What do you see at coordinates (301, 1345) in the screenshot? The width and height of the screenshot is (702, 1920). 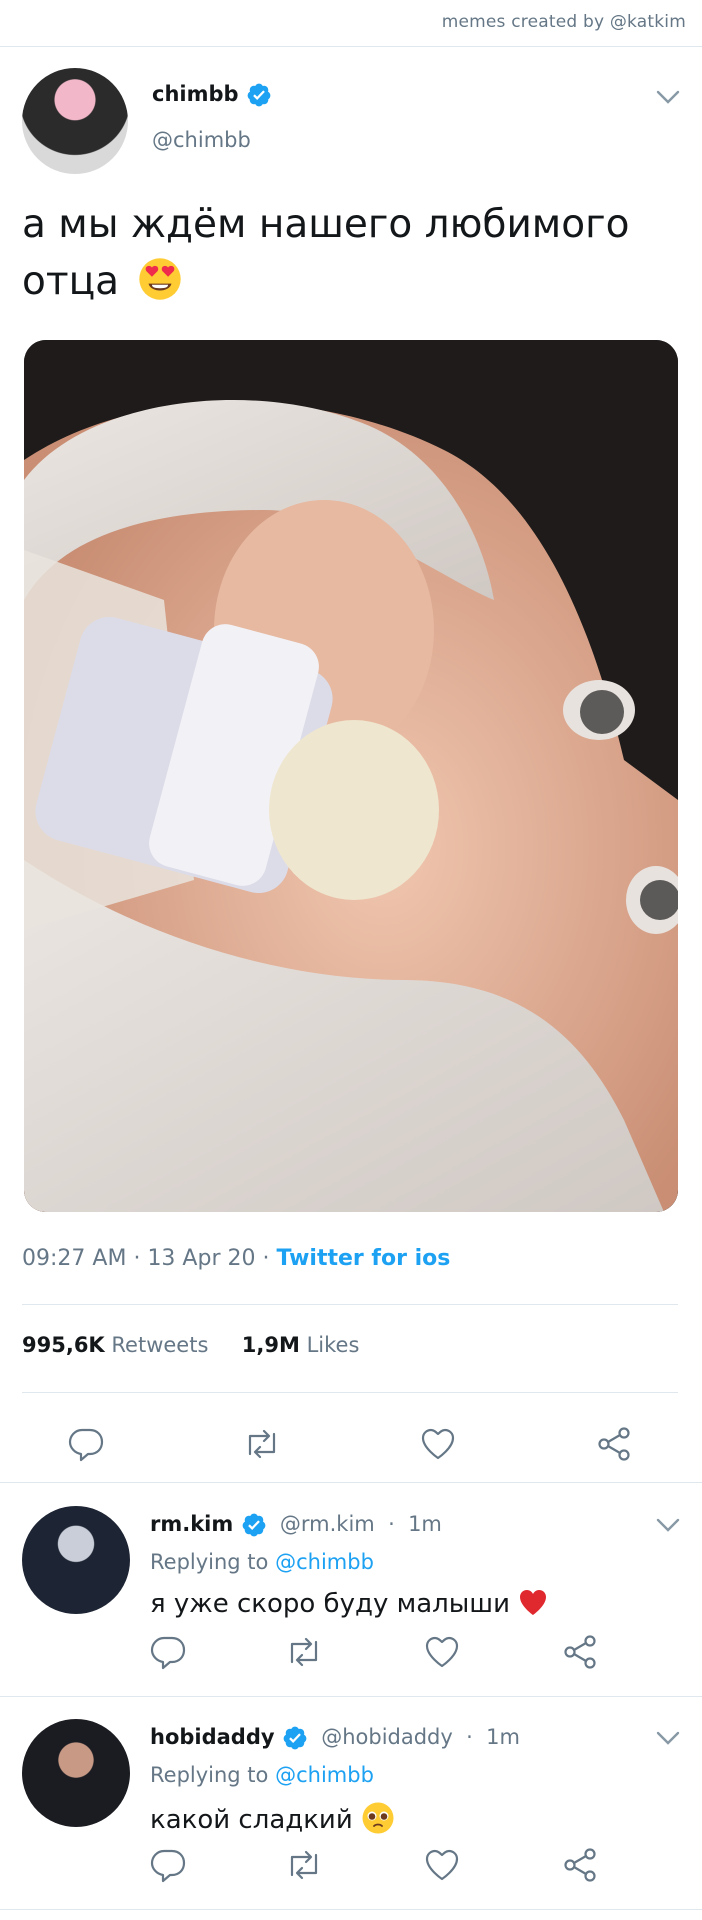 I see `likes-stat: 1,9M Likes` at bounding box center [301, 1345].